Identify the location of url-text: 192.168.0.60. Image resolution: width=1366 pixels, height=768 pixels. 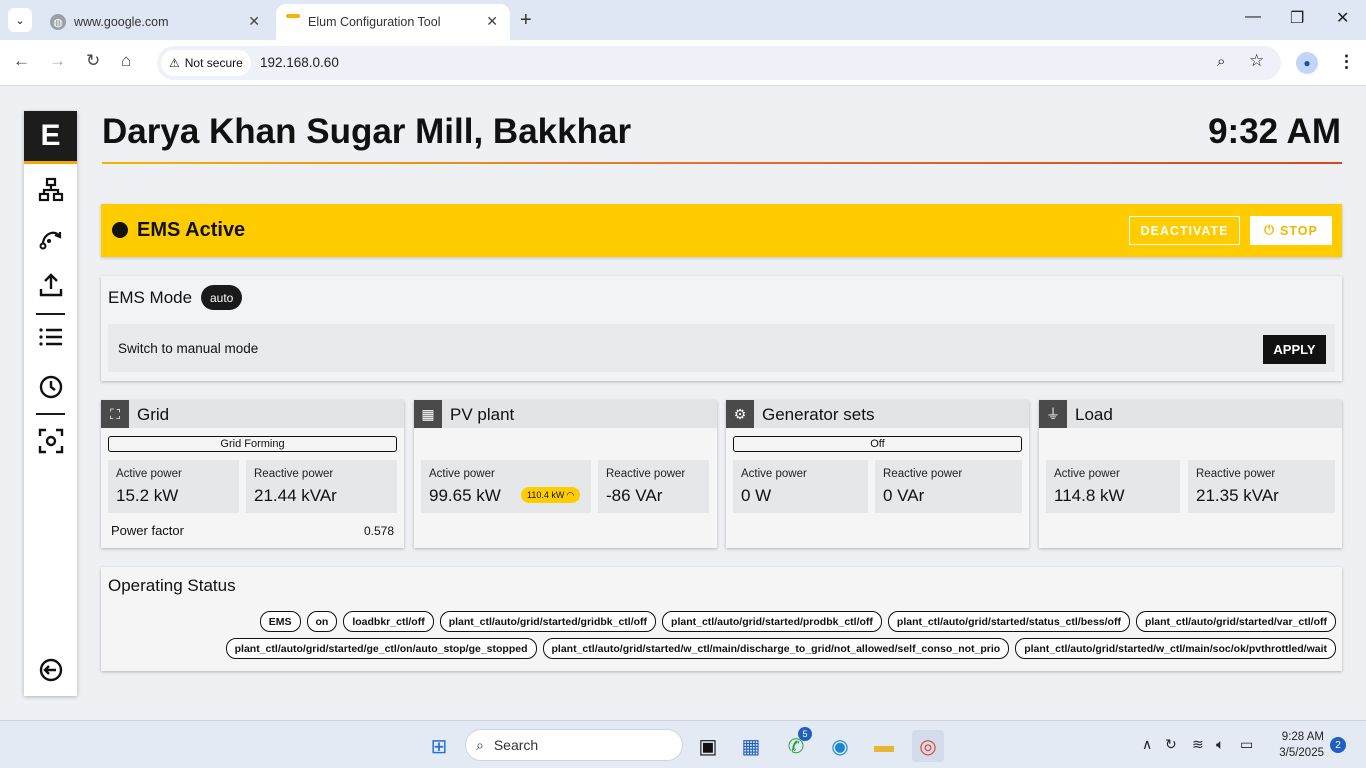
(299, 62).